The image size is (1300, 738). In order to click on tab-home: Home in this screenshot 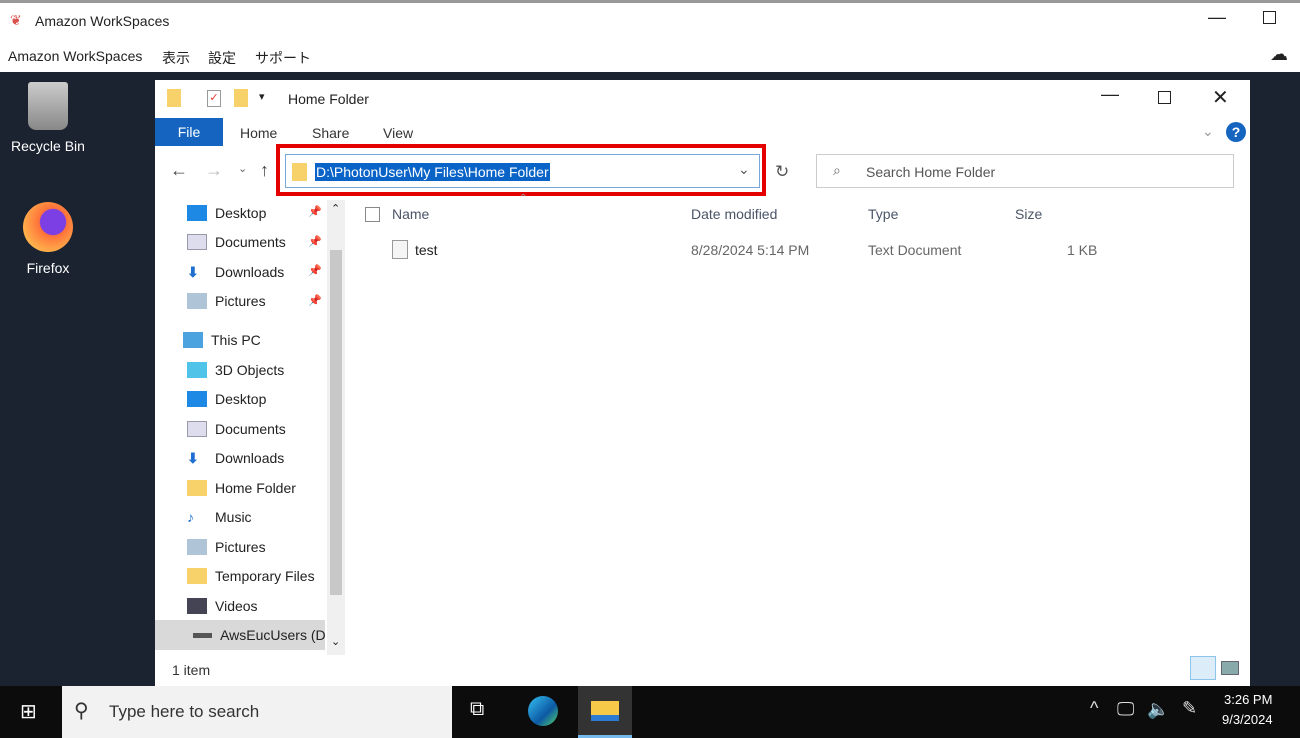, I will do `click(258, 133)`.